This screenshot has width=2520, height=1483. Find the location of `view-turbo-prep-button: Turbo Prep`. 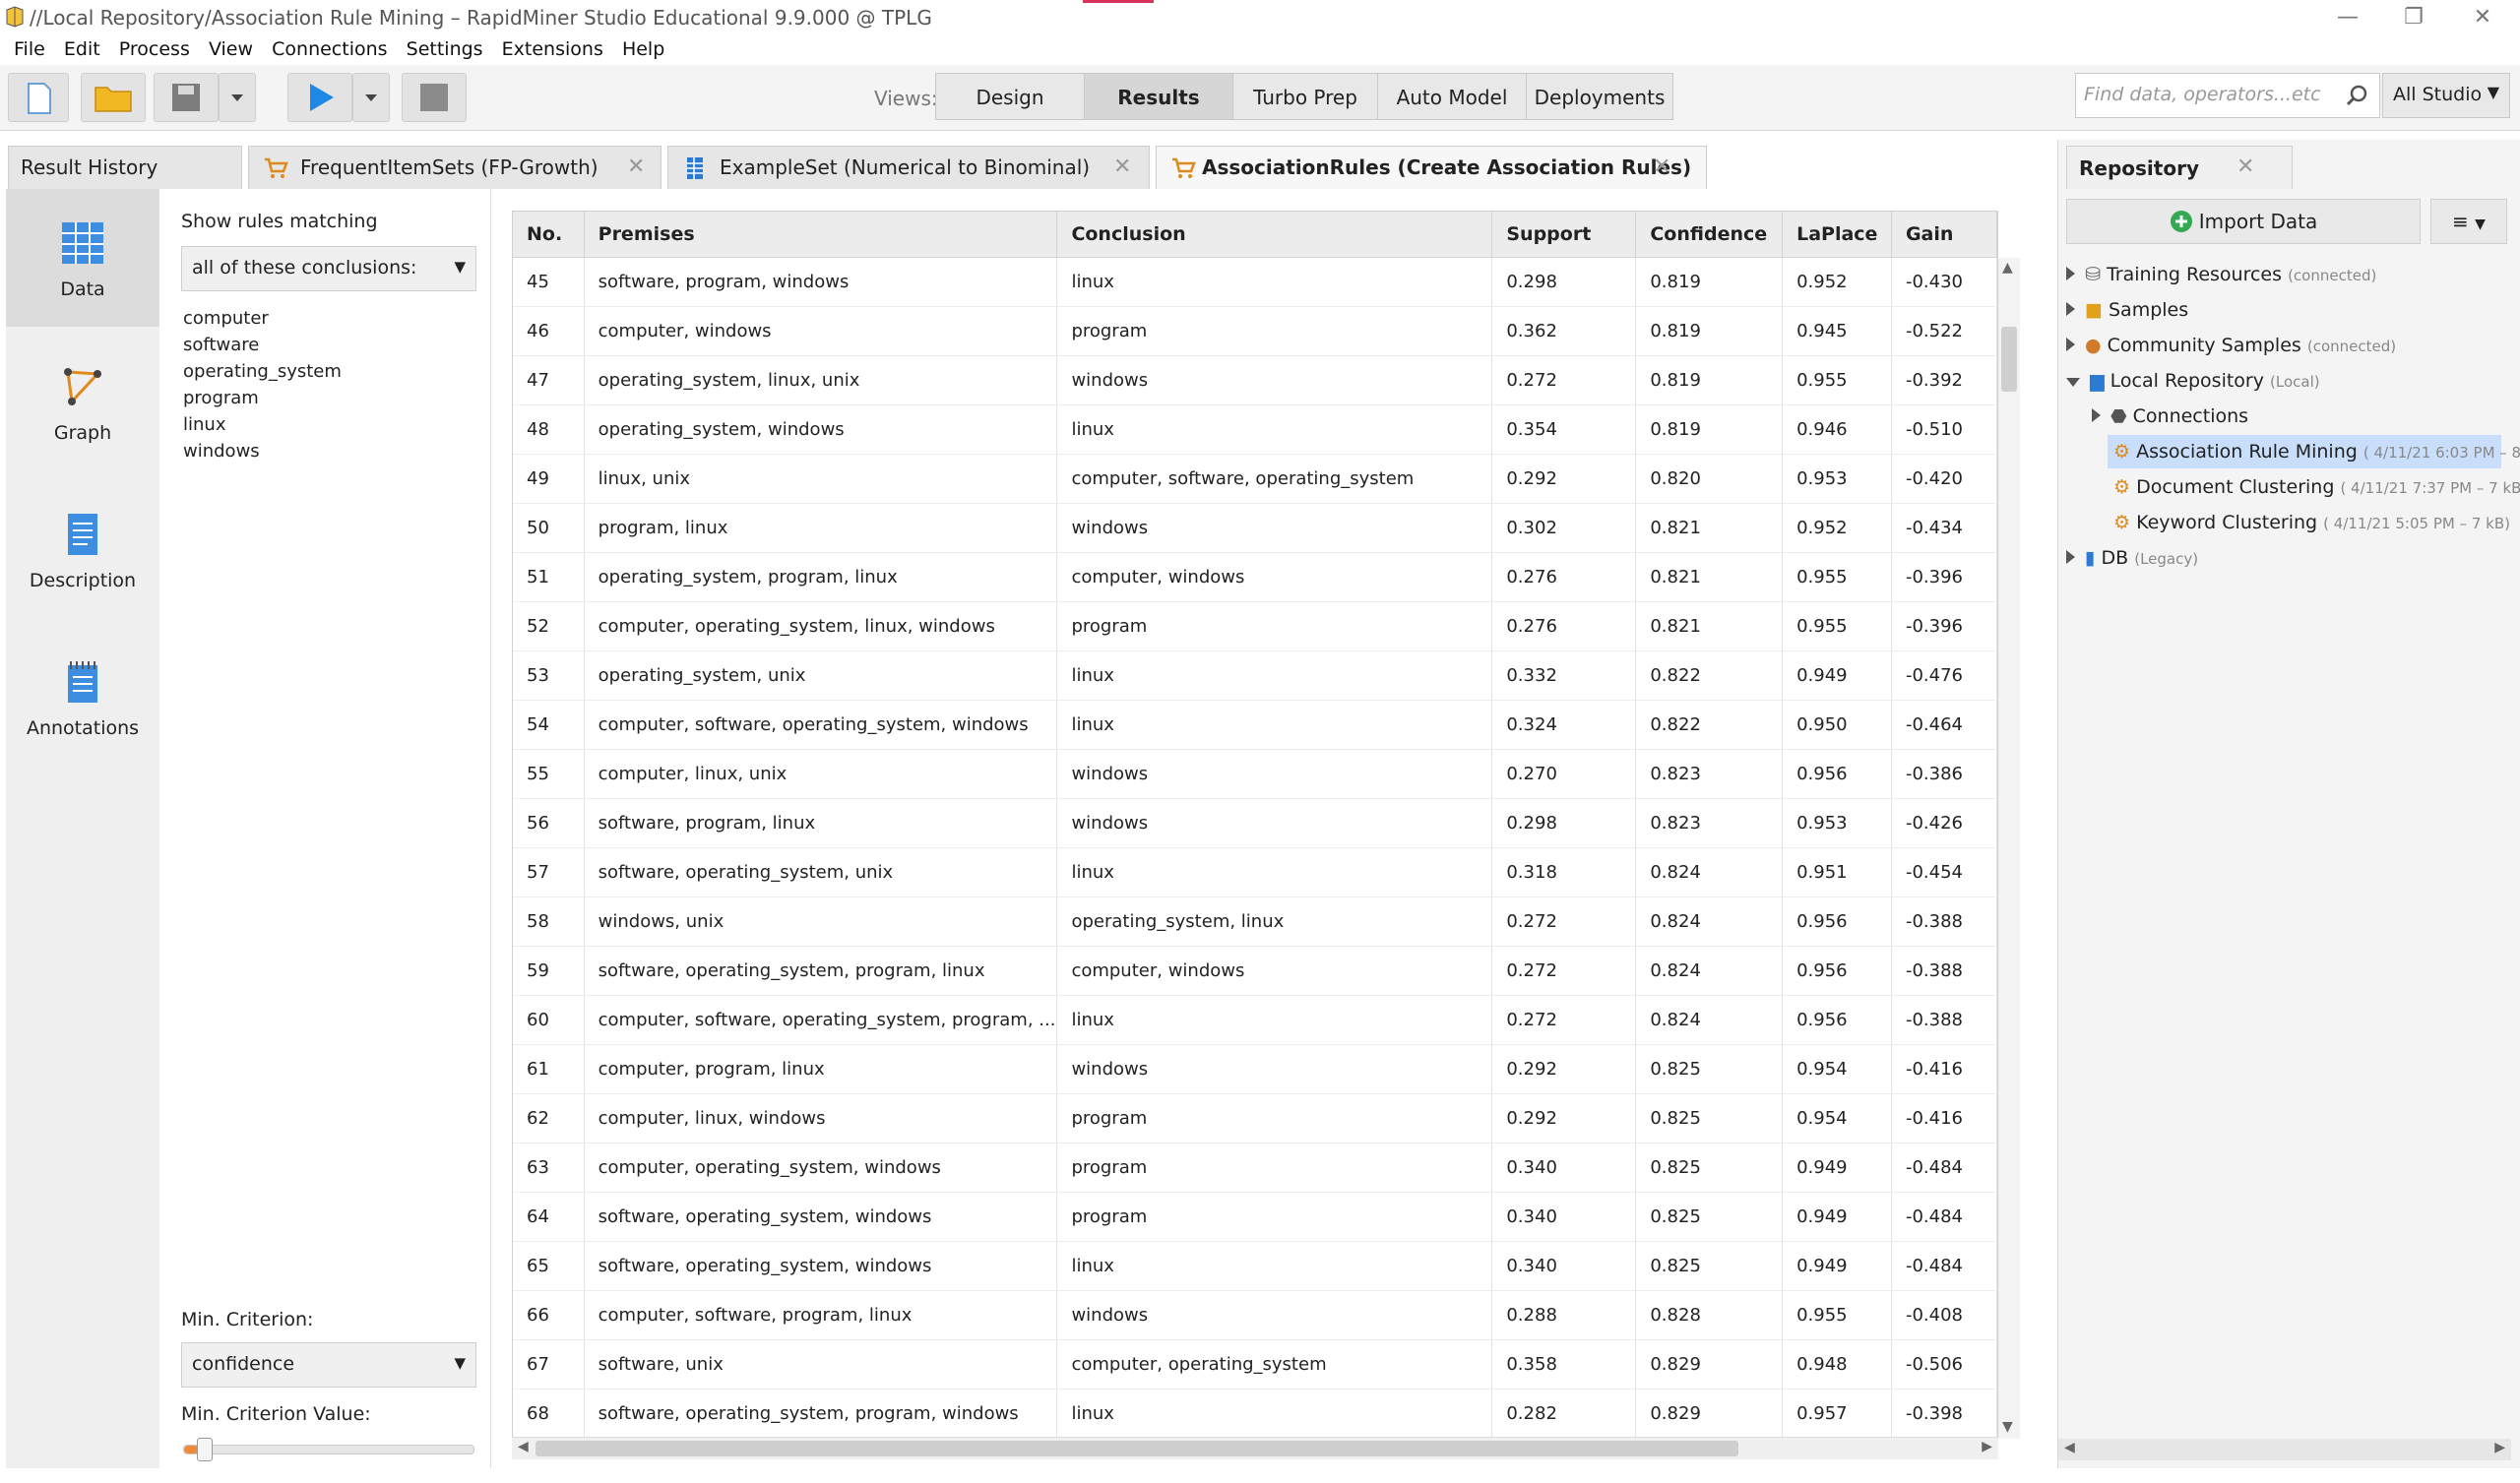

view-turbo-prep-button: Turbo Prep is located at coordinates (1305, 96).